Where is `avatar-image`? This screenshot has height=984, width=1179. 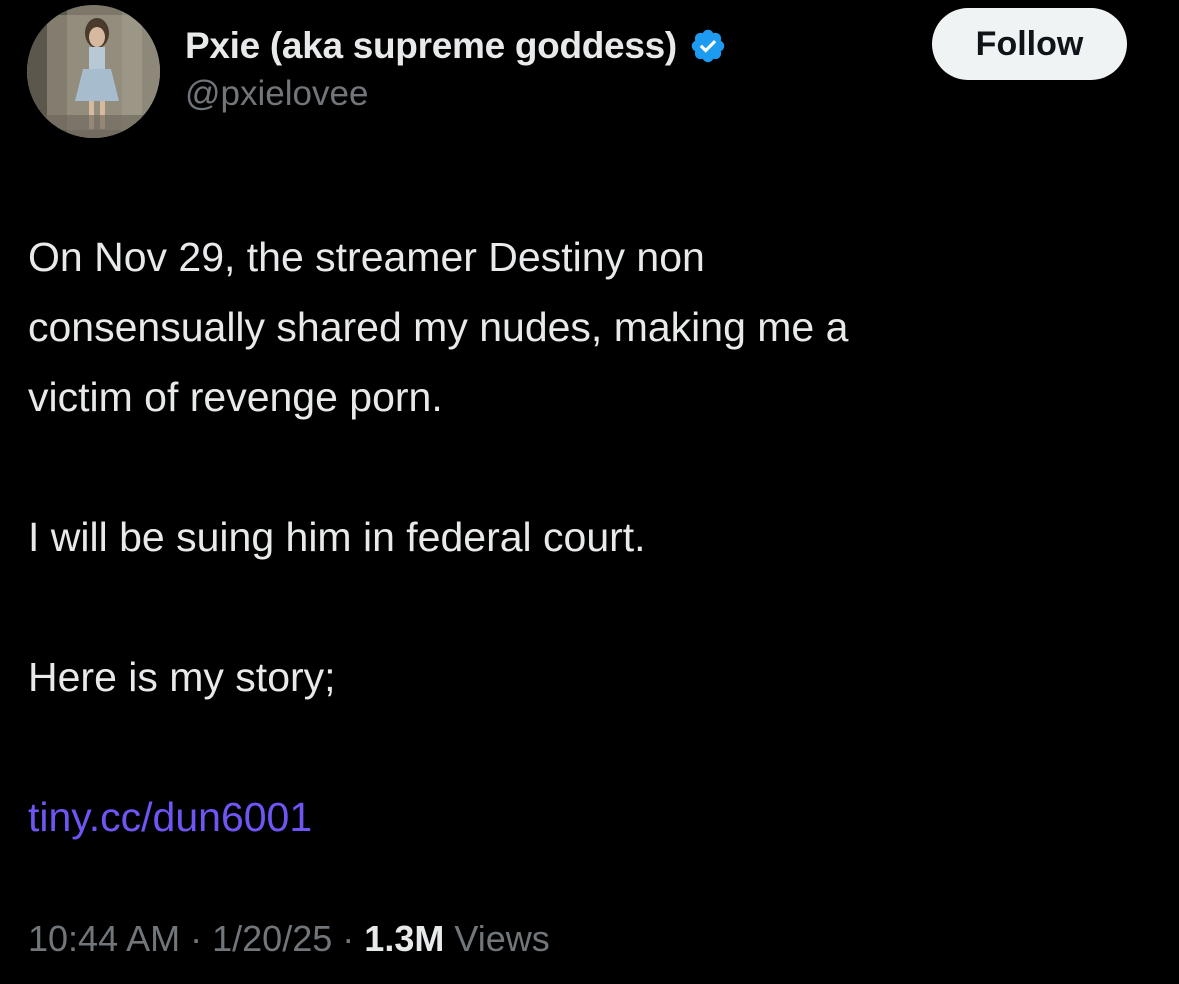 avatar-image is located at coordinates (93, 71).